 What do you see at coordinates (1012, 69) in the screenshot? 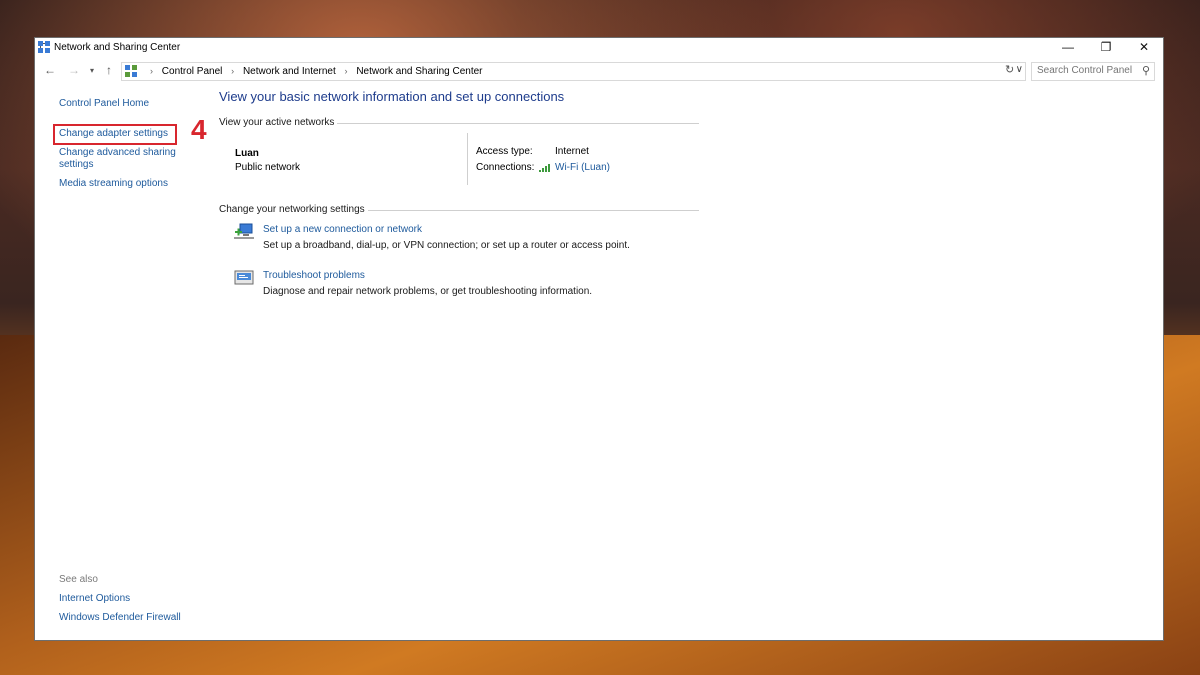
I see `refresh-icon: ↻` at bounding box center [1012, 69].